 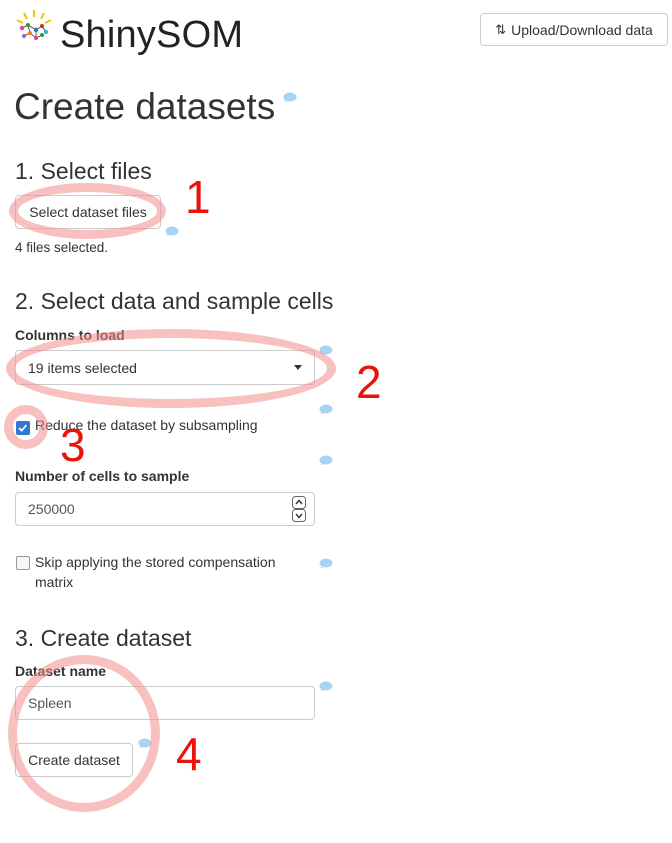 What do you see at coordinates (34, 25) in the screenshot?
I see `shinysom-logo-icon` at bounding box center [34, 25].